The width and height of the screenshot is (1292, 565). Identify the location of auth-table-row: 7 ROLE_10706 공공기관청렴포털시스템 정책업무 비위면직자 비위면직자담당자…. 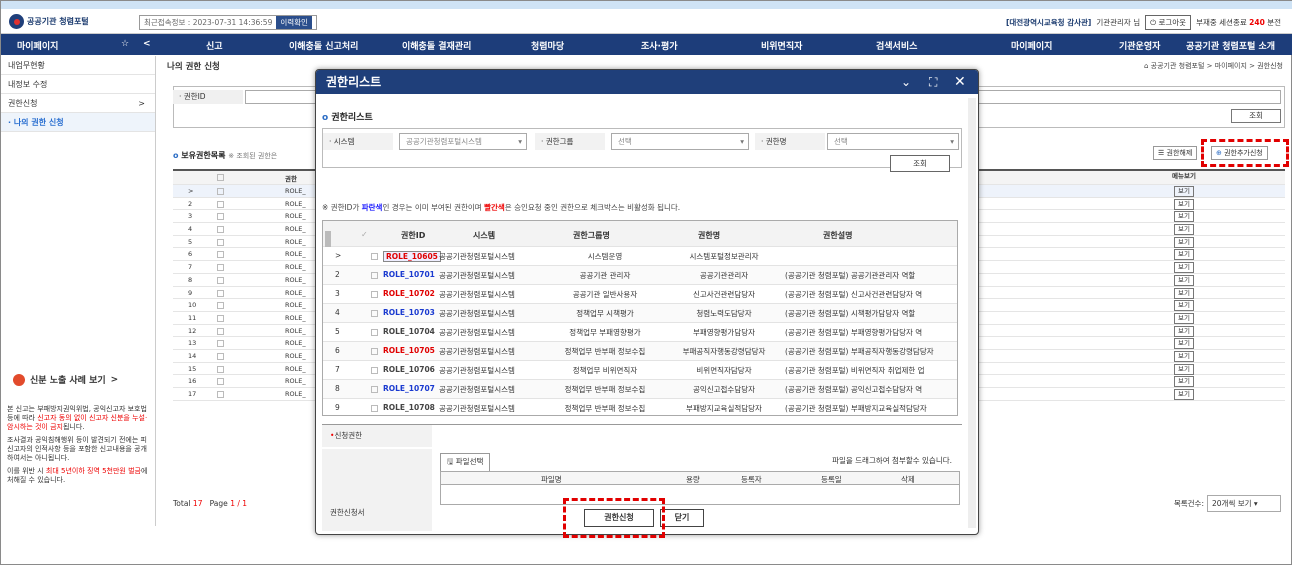
(640, 370).